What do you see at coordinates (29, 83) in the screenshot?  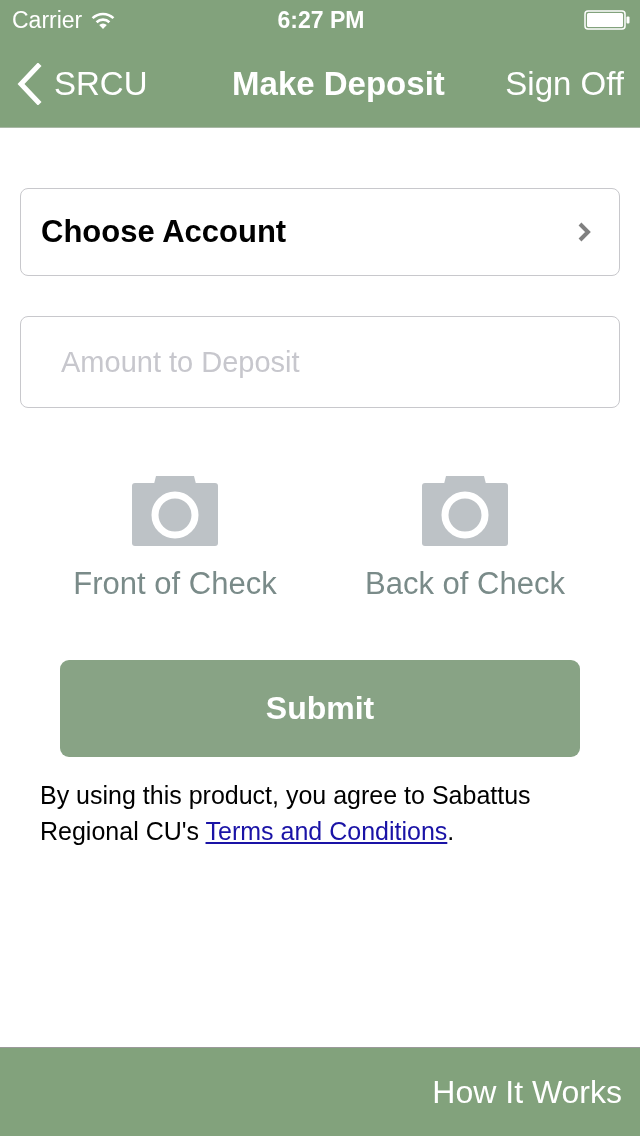 I see `back-chevron-icon` at bounding box center [29, 83].